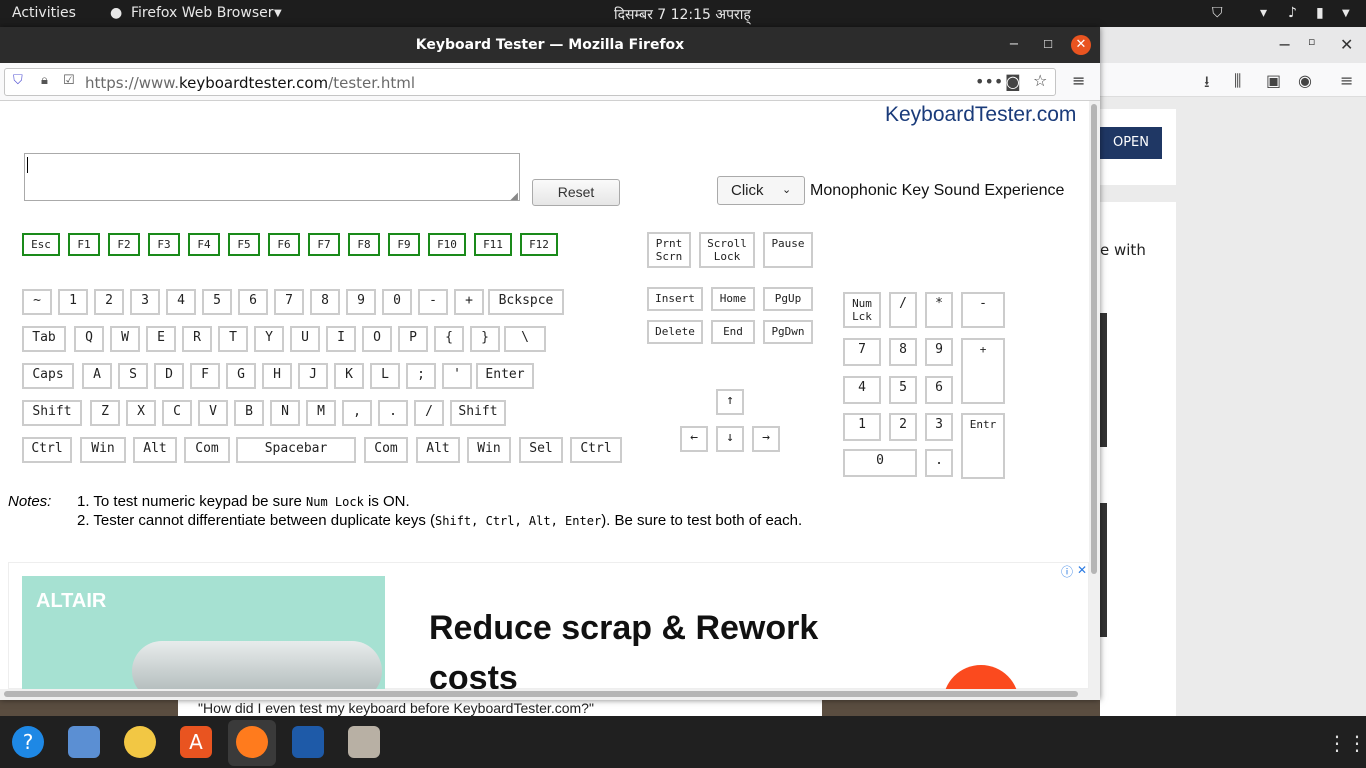 The width and height of the screenshot is (1366, 768). What do you see at coordinates (284, 244) in the screenshot?
I see `key-f6: F6` at bounding box center [284, 244].